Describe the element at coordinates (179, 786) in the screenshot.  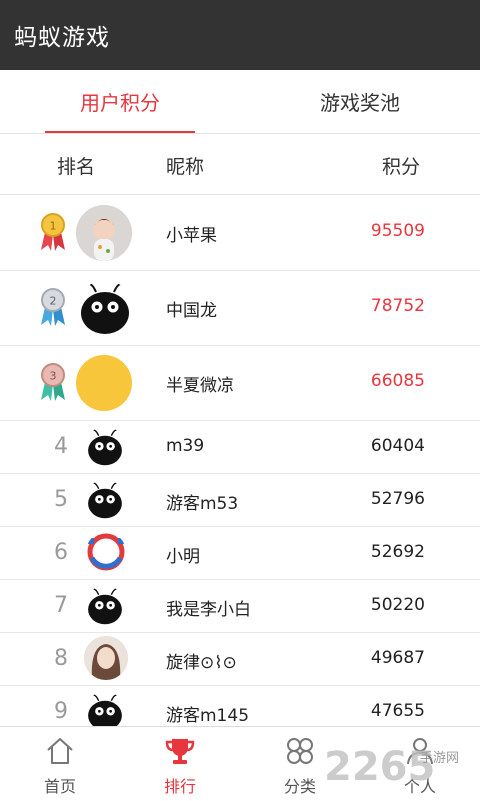
I see `nav-ranking-label: 排行` at that location.